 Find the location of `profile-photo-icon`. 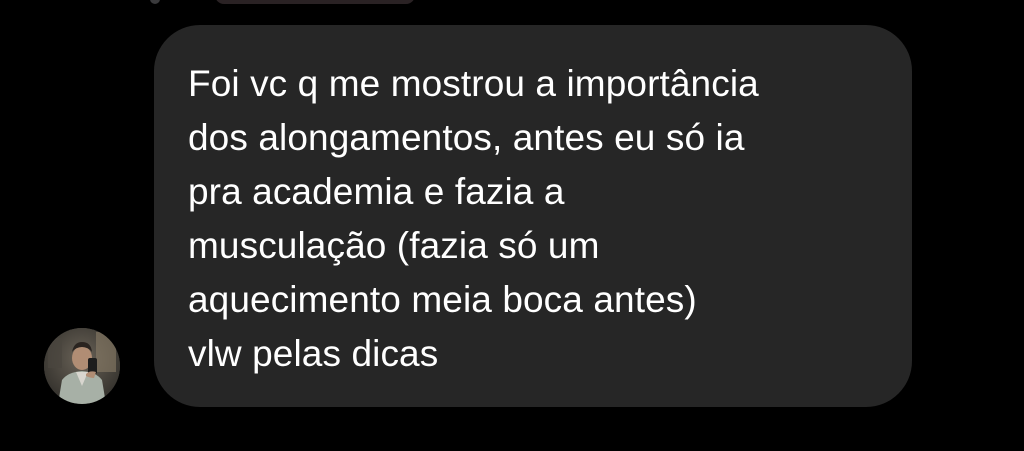

profile-photo-icon is located at coordinates (82, 366).